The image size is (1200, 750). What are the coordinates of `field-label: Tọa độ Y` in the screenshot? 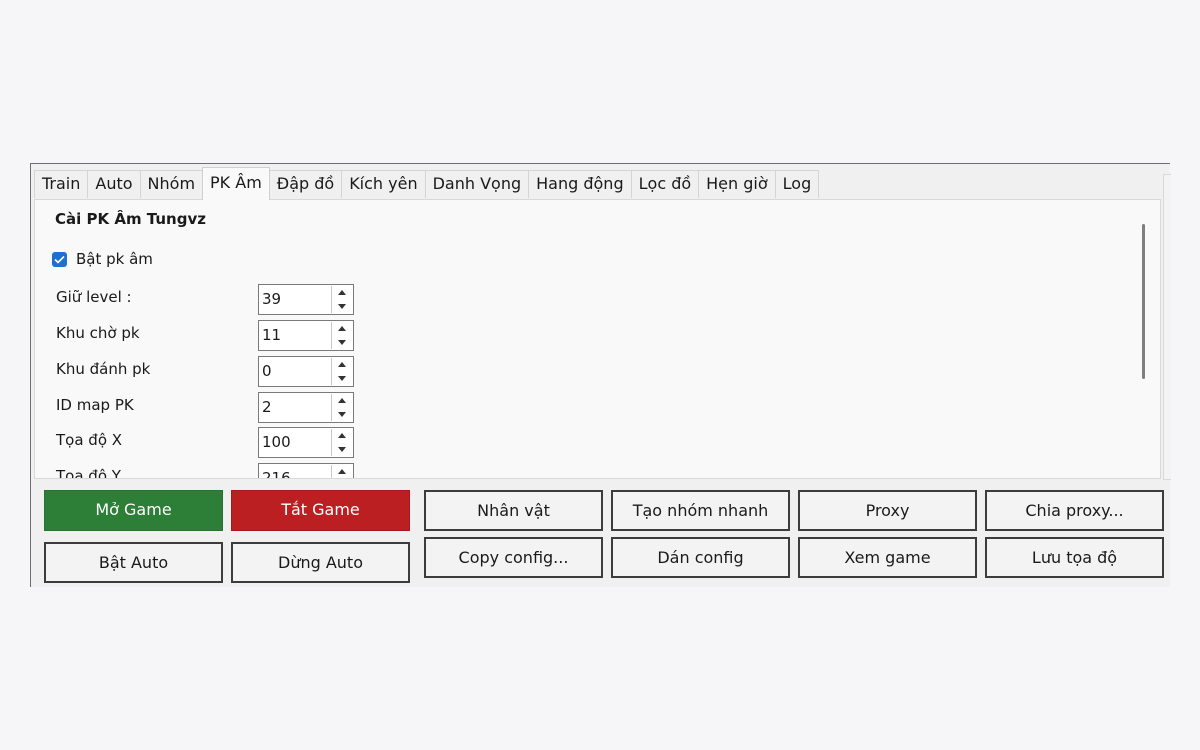 It's located at (88, 473).